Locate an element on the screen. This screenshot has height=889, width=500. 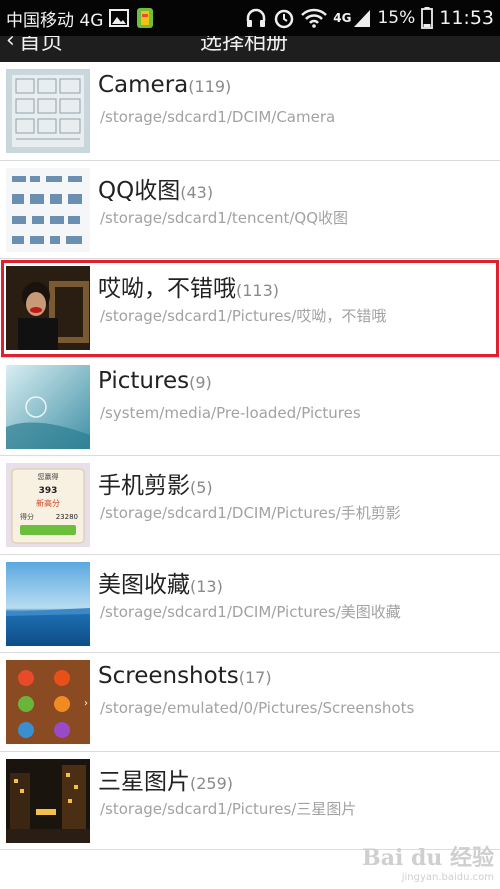
album-count: (9) is located at coordinates (200, 382).